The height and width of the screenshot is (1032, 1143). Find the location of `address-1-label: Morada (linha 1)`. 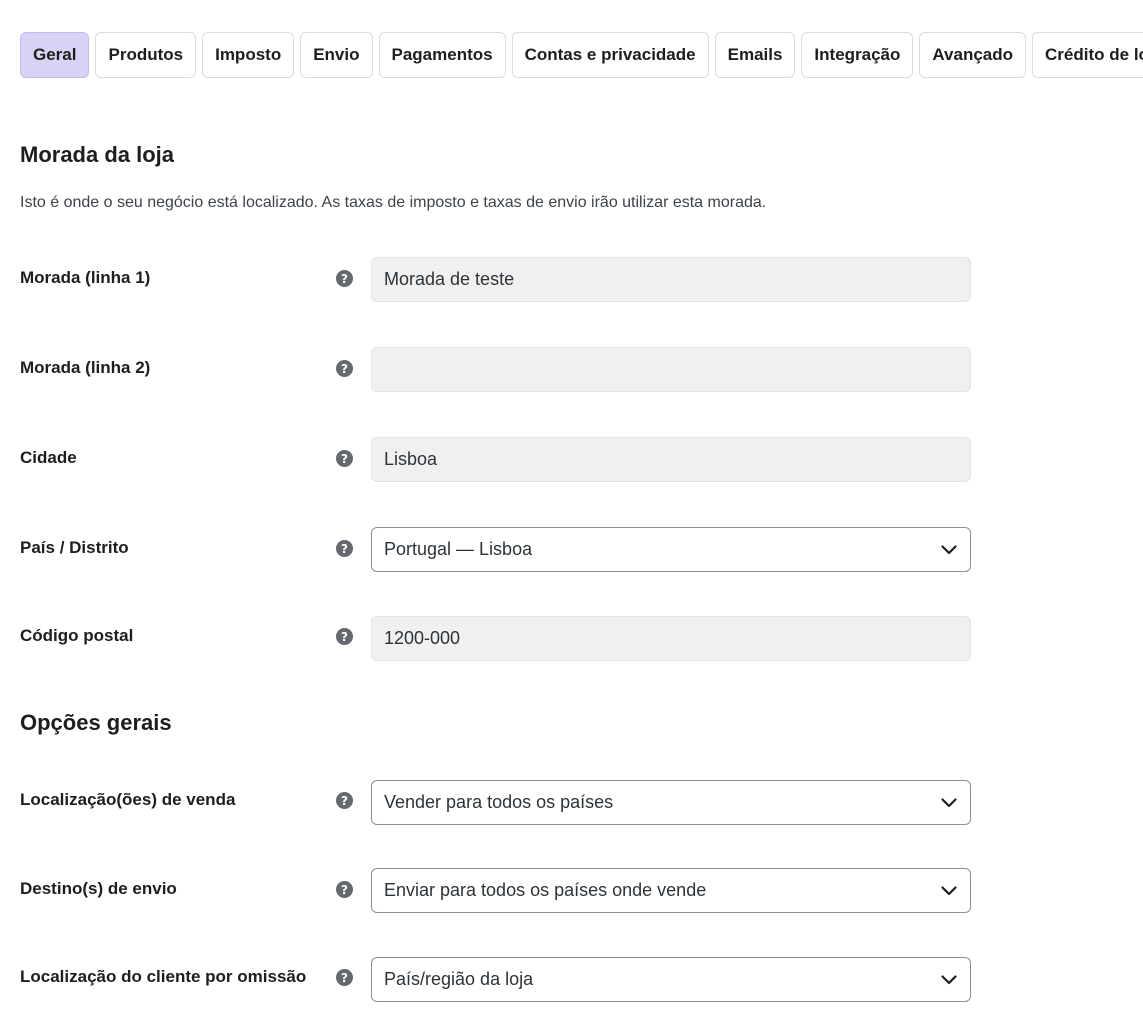

address-1-label: Morada (linha 1) is located at coordinates (85, 277).